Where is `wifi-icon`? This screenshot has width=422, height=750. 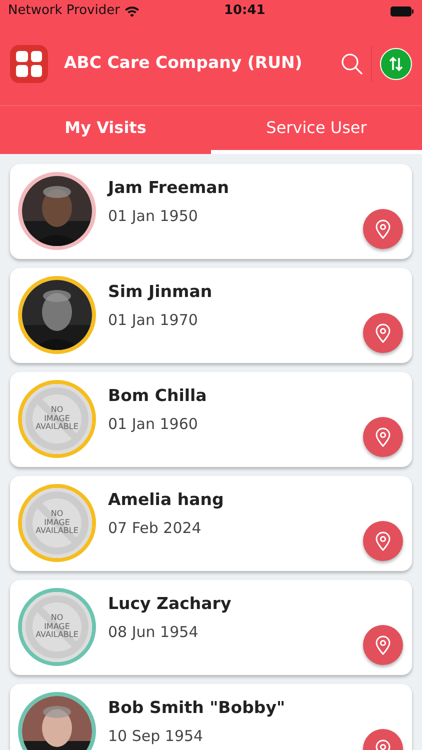 wifi-icon is located at coordinates (132, 11).